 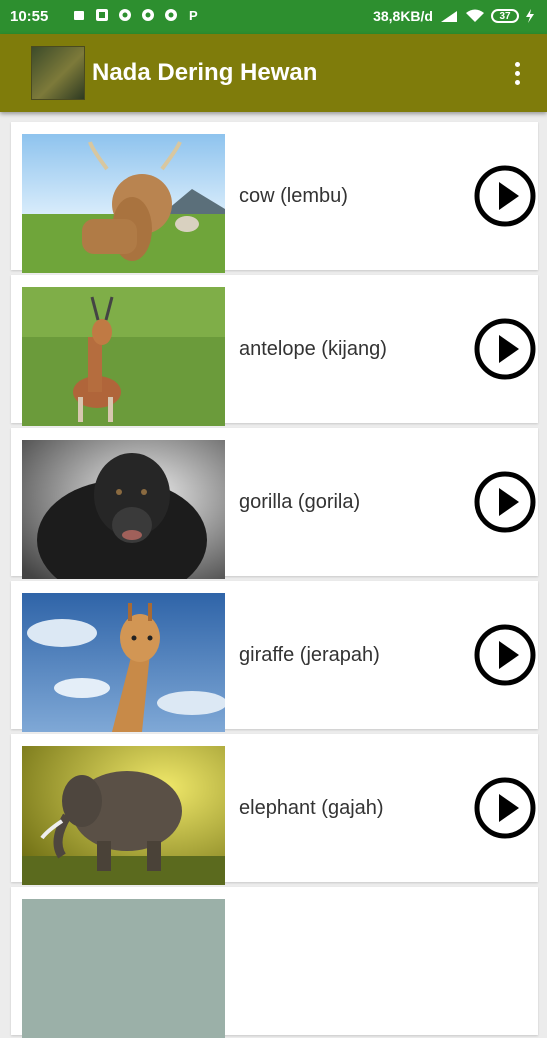 I want to click on list-item: elephant (gajah), so click(x=274, y=809).